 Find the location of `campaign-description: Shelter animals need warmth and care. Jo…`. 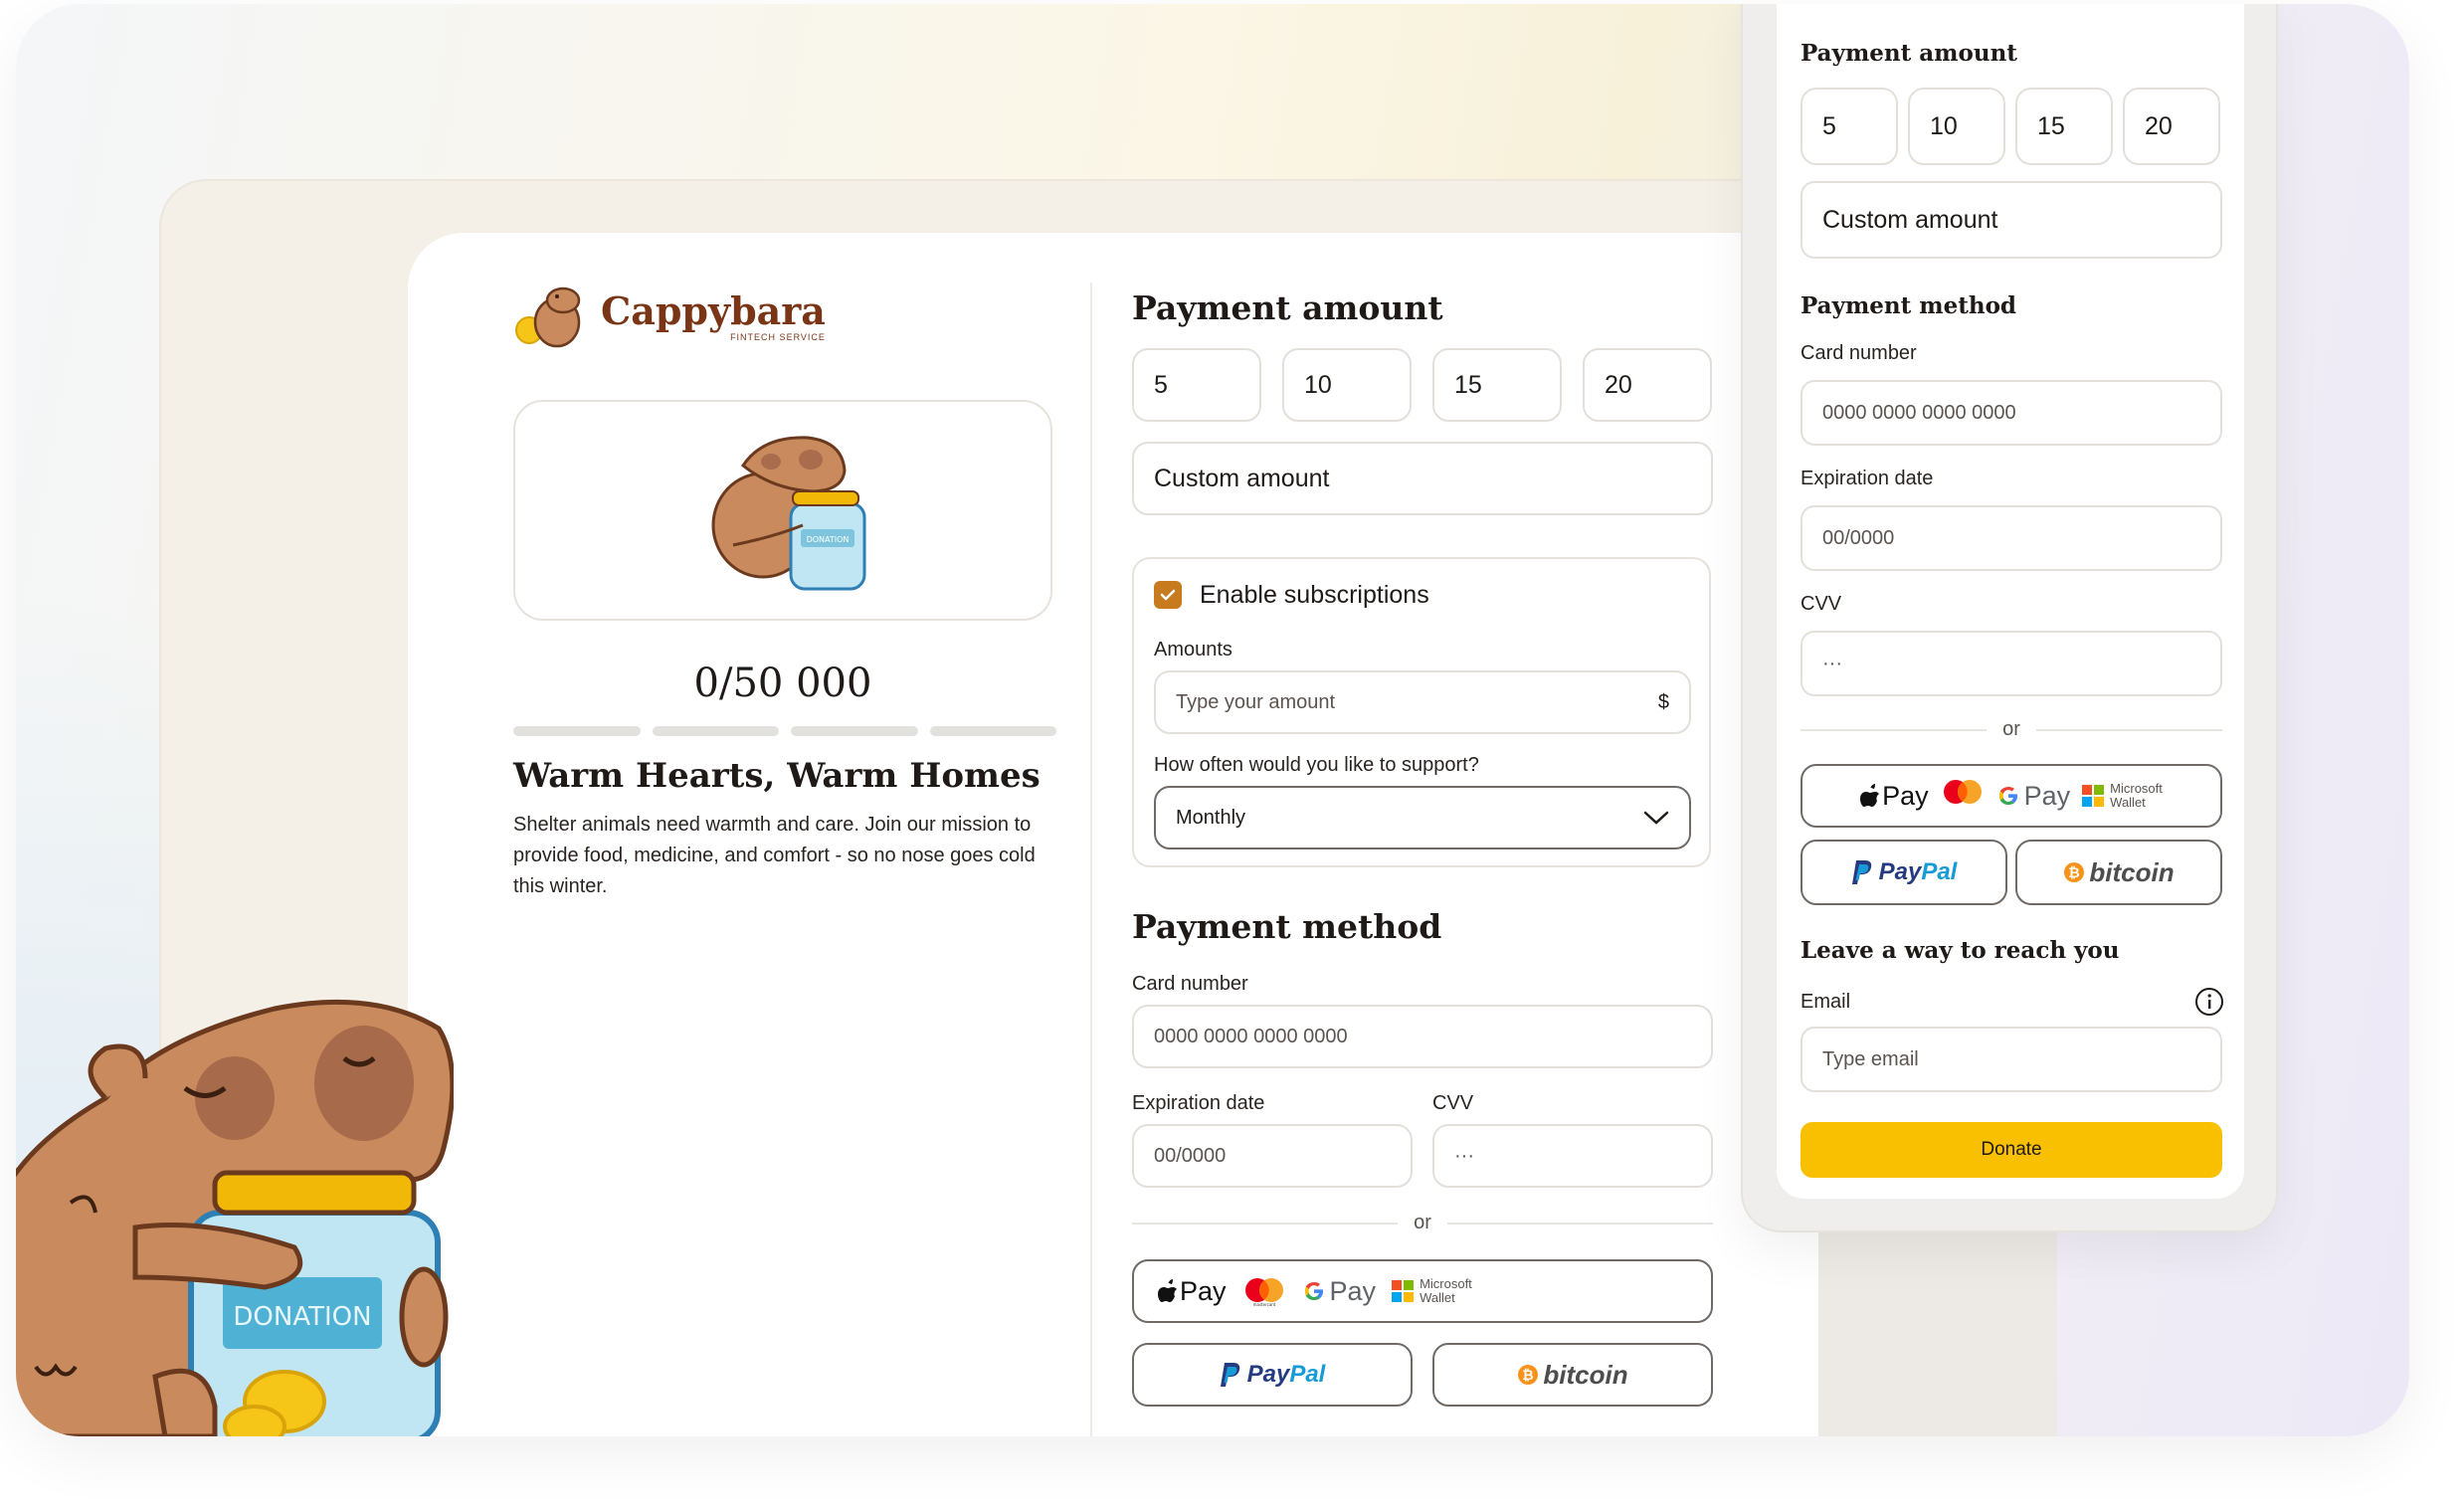

campaign-description: Shelter animals need warmth and care. Jo… is located at coordinates (774, 855).